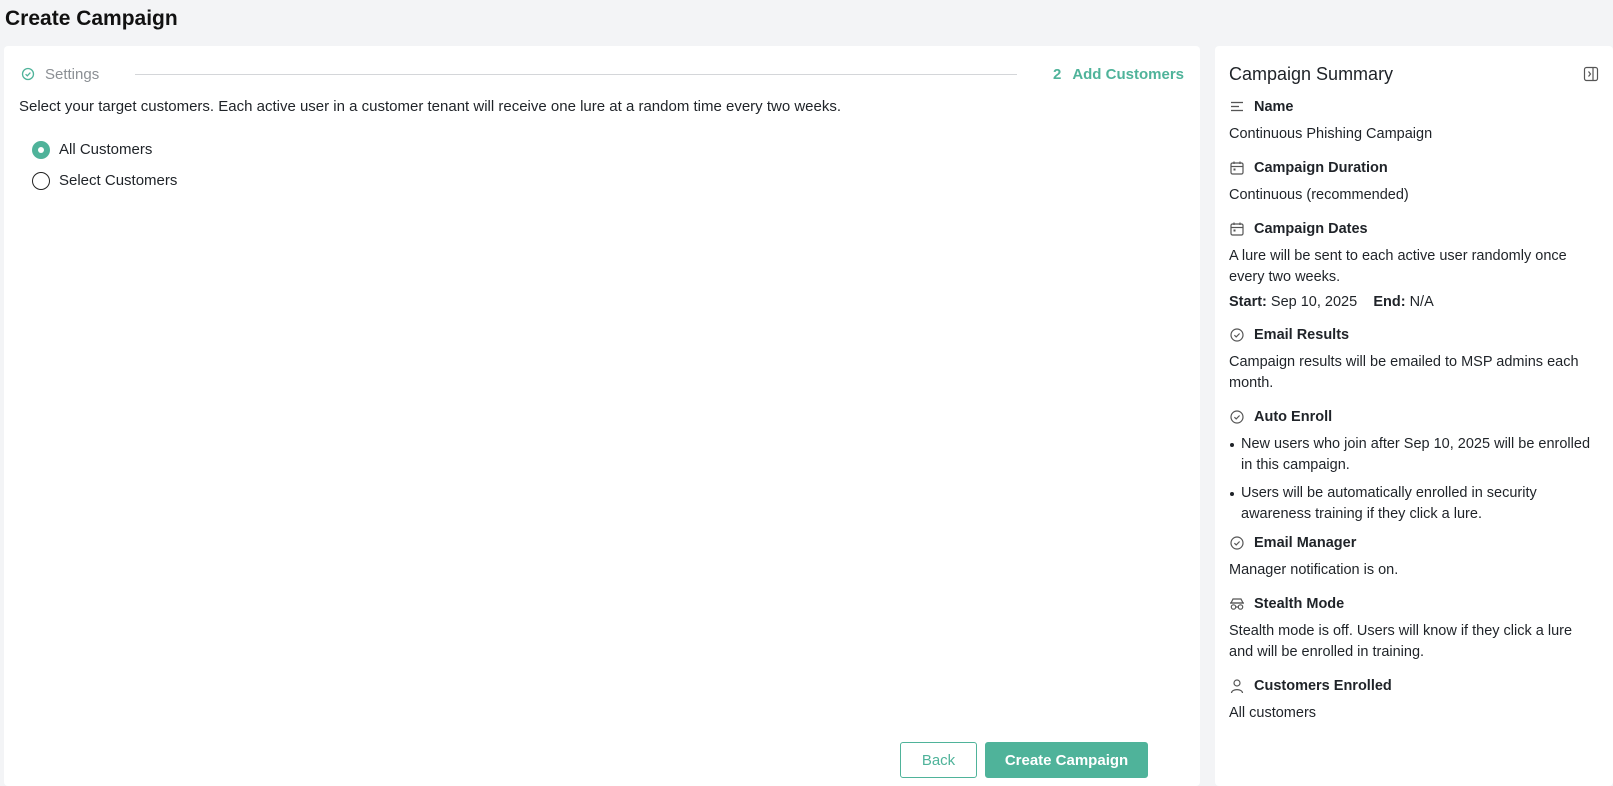  I want to click on section-heading: Customers Enrolled, so click(1323, 686).